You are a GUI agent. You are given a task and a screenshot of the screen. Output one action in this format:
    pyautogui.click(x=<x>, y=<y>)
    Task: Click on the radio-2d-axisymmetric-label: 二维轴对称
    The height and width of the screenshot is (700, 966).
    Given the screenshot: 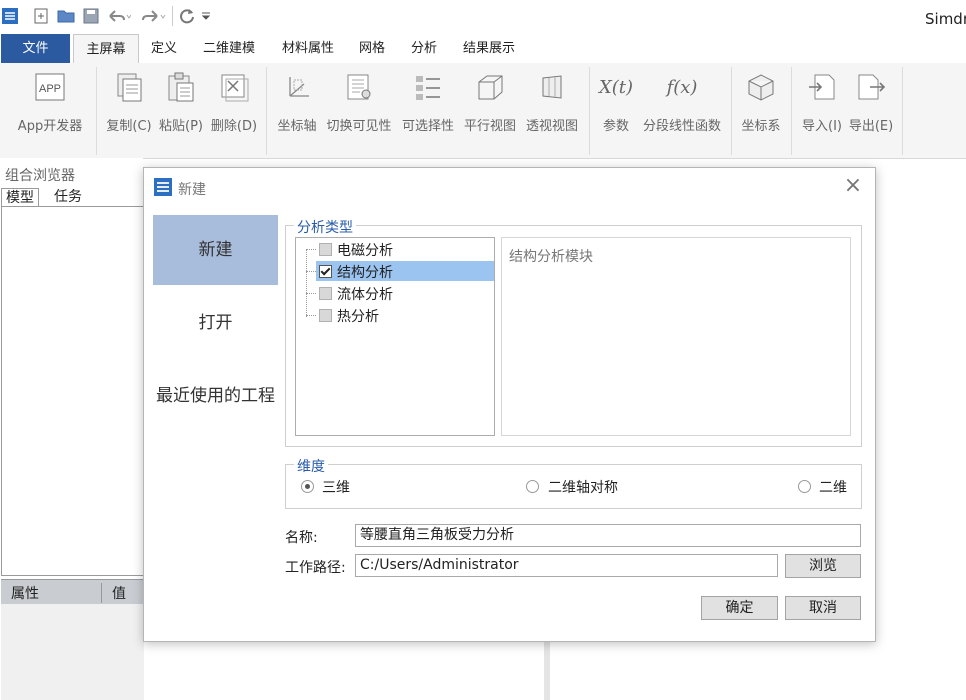 What is the action you would take?
    pyautogui.click(x=583, y=487)
    